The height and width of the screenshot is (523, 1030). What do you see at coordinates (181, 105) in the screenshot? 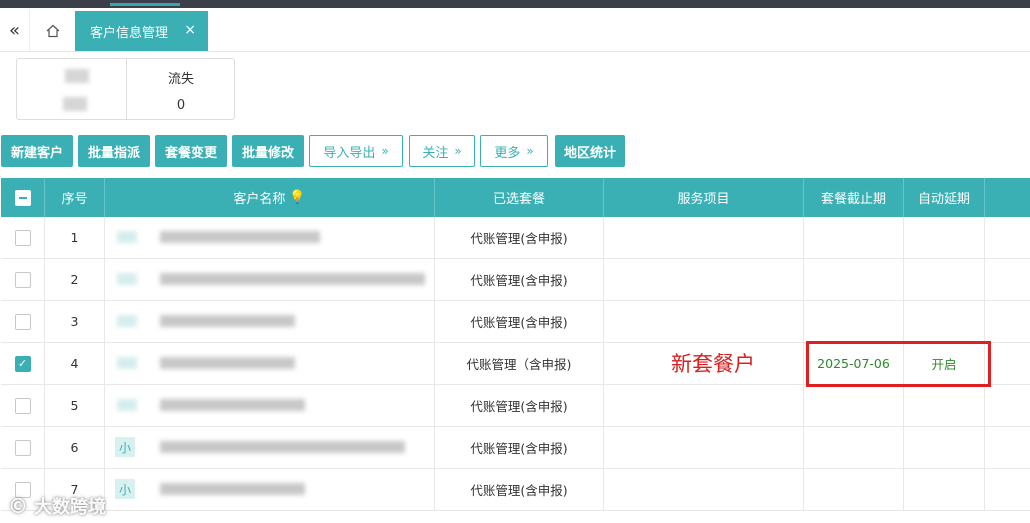
I see `stats-churn-value: 0` at bounding box center [181, 105].